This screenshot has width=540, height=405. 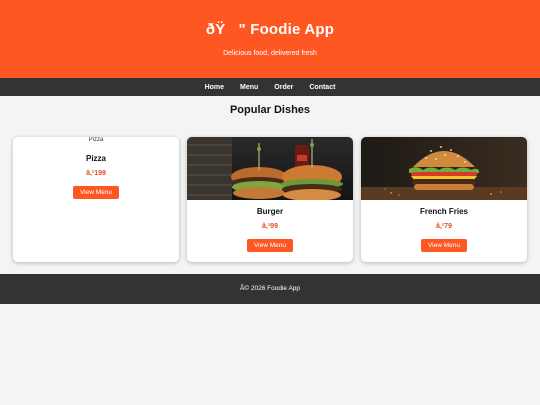 I want to click on burger-image, so click(x=270, y=168).